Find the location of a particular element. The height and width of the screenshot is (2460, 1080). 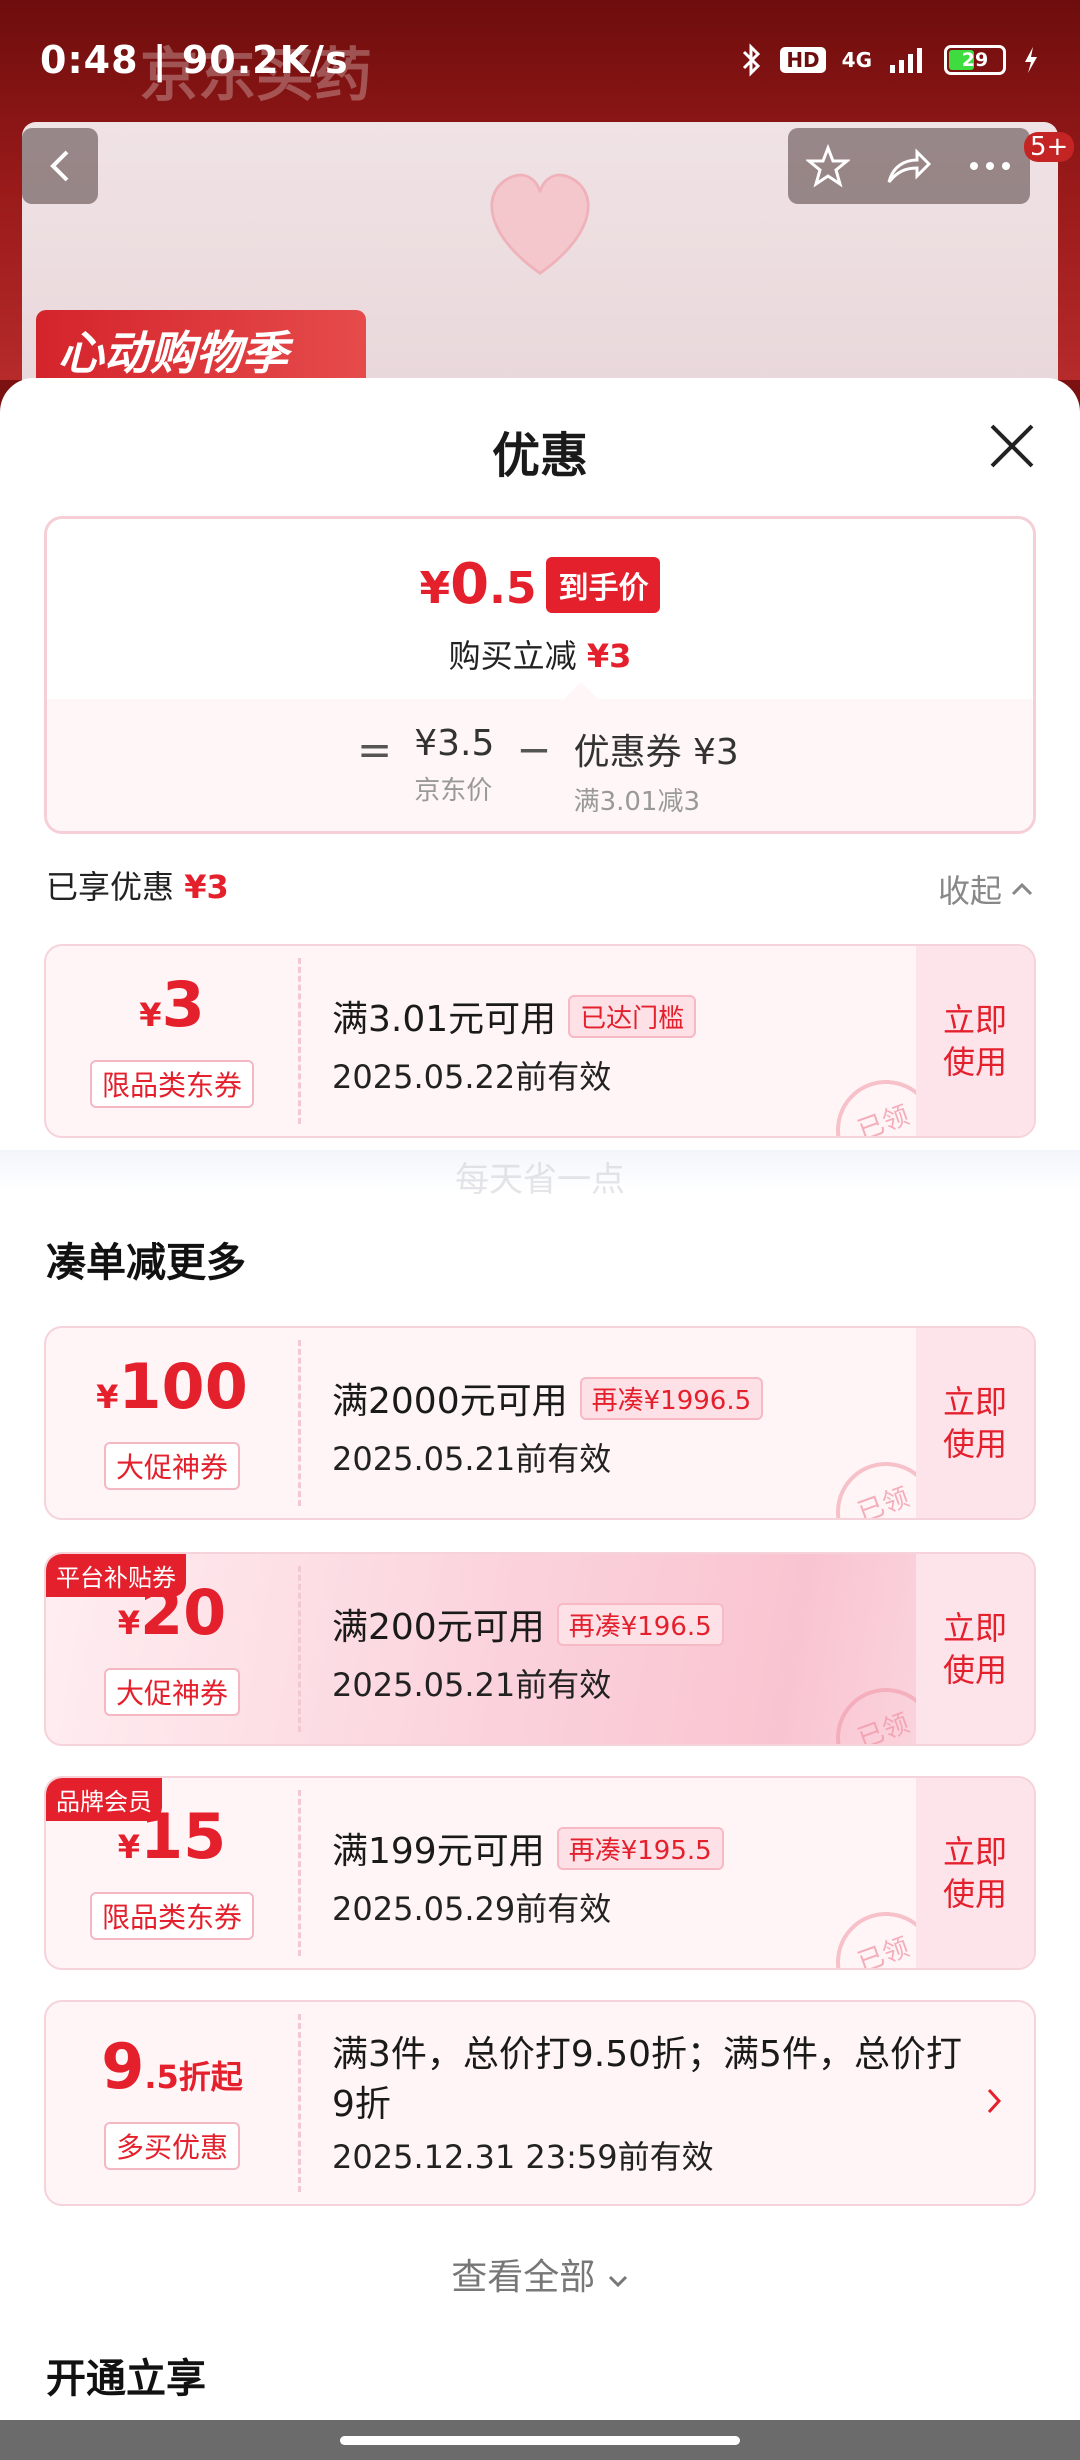

top-actions is located at coordinates (909, 166).